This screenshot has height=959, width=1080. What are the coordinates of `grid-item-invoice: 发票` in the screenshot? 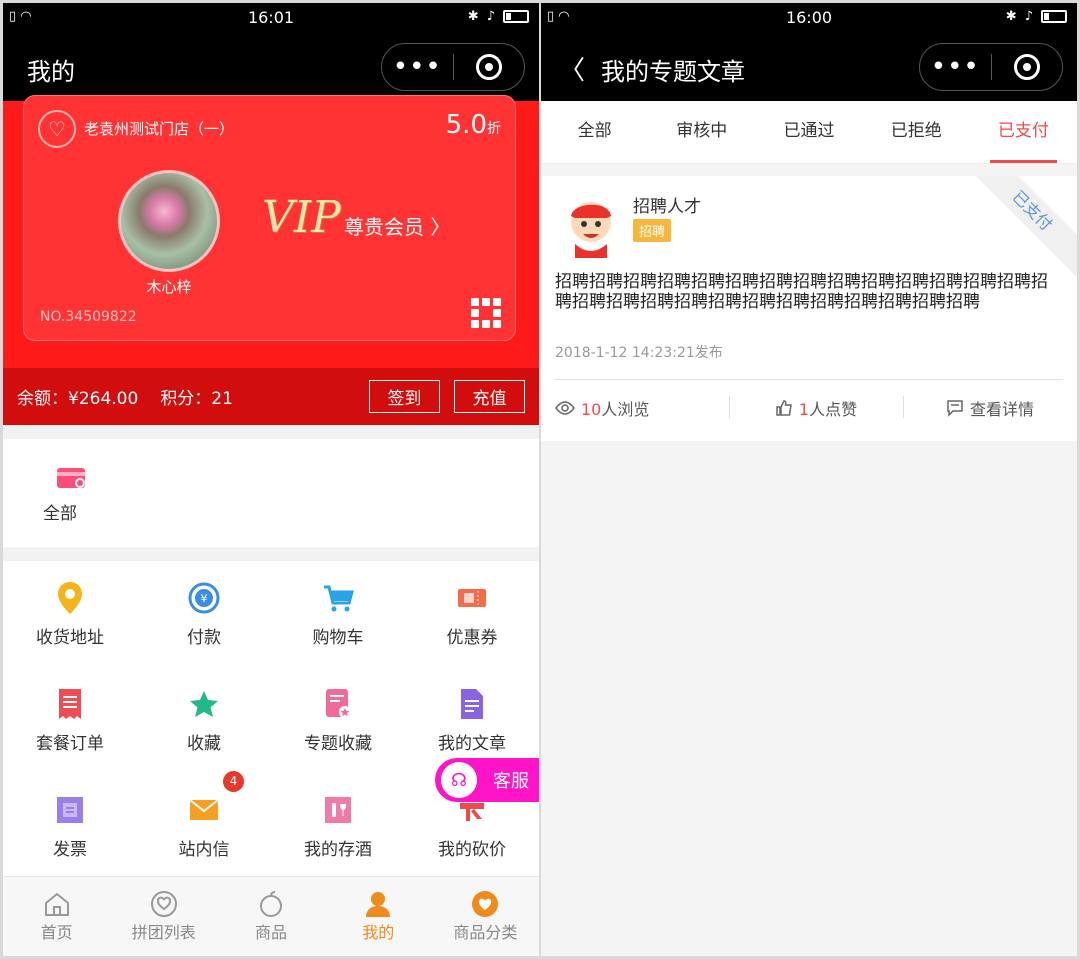 It's located at (70, 826).